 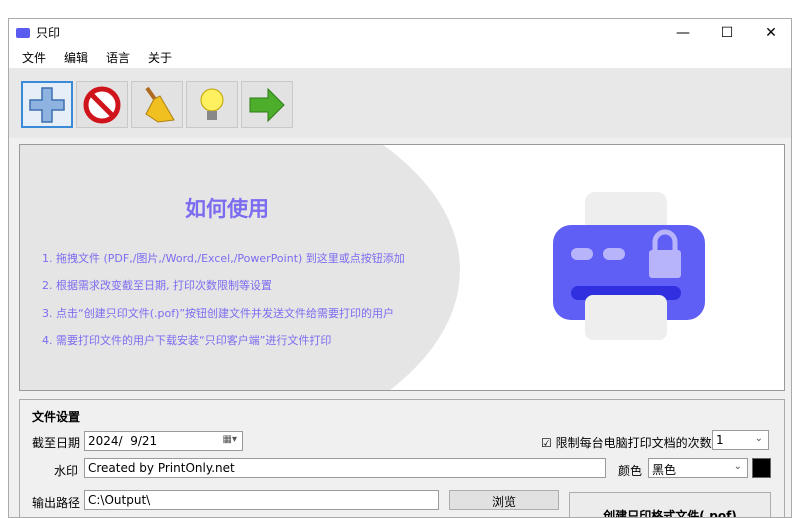 What do you see at coordinates (761, 468) in the screenshot?
I see `color-swatch` at bounding box center [761, 468].